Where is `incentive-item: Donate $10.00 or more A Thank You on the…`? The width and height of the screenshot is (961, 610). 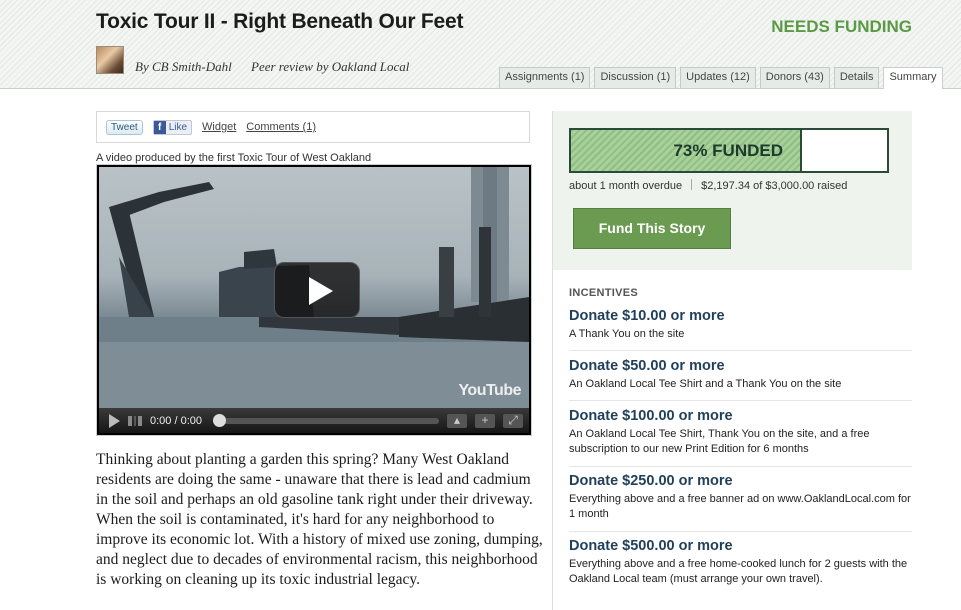 incentive-item: Donate $10.00 or more A Thank You on the… is located at coordinates (740, 325).